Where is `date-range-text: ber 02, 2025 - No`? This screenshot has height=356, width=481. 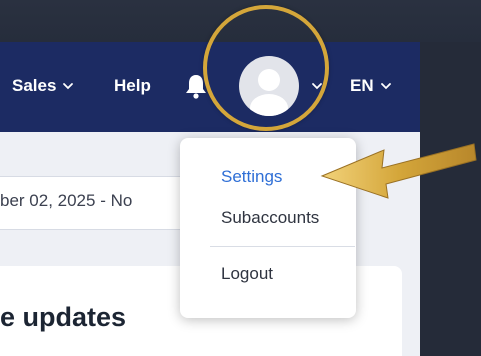 date-range-text: ber 02, 2025 - No is located at coordinates (66, 200).